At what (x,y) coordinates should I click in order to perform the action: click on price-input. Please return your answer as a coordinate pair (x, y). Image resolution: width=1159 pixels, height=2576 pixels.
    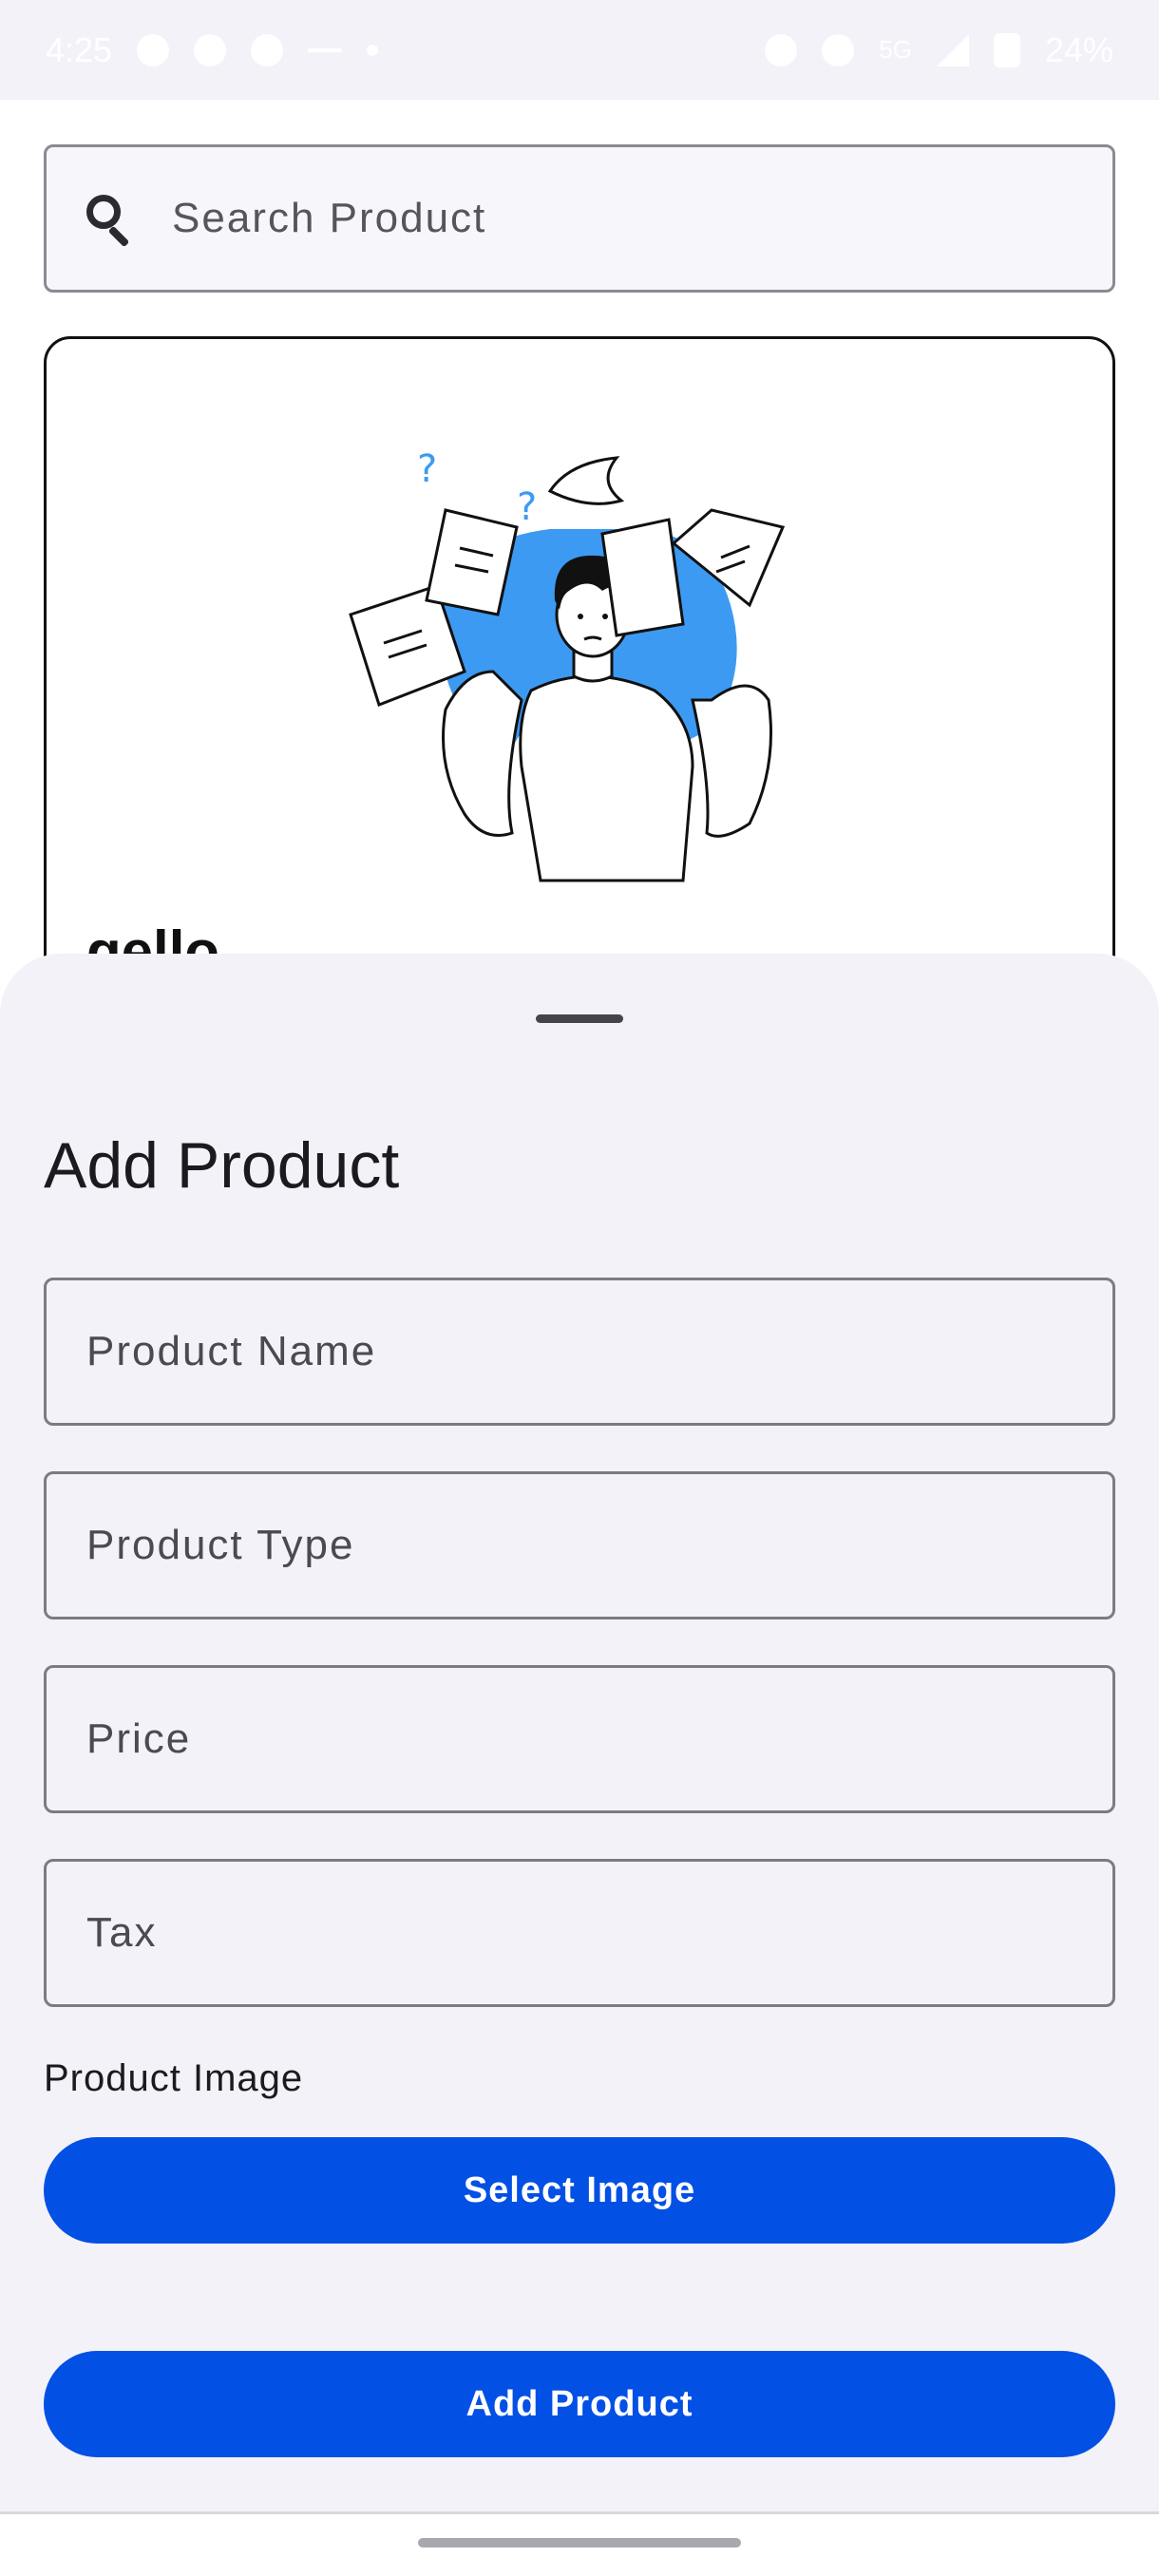
    Looking at the image, I should click on (580, 1739).